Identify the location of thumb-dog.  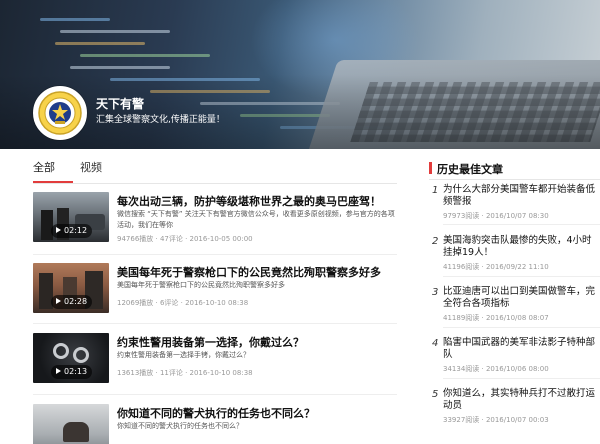
(76, 432).